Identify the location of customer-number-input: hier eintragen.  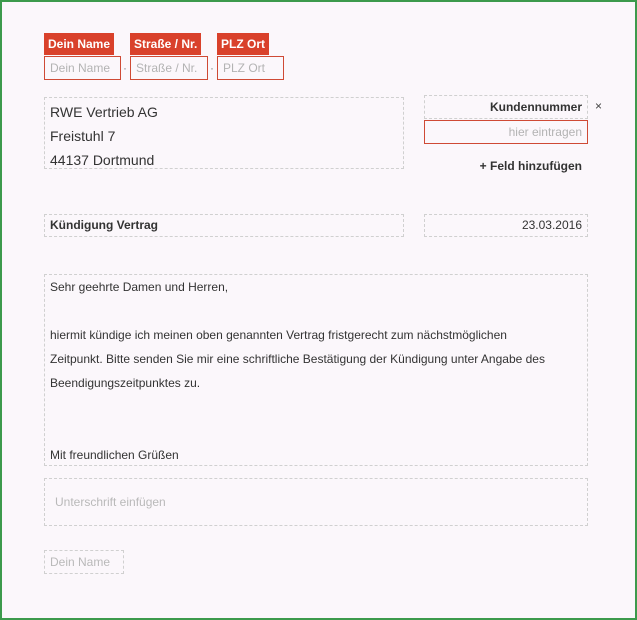
(506, 132).